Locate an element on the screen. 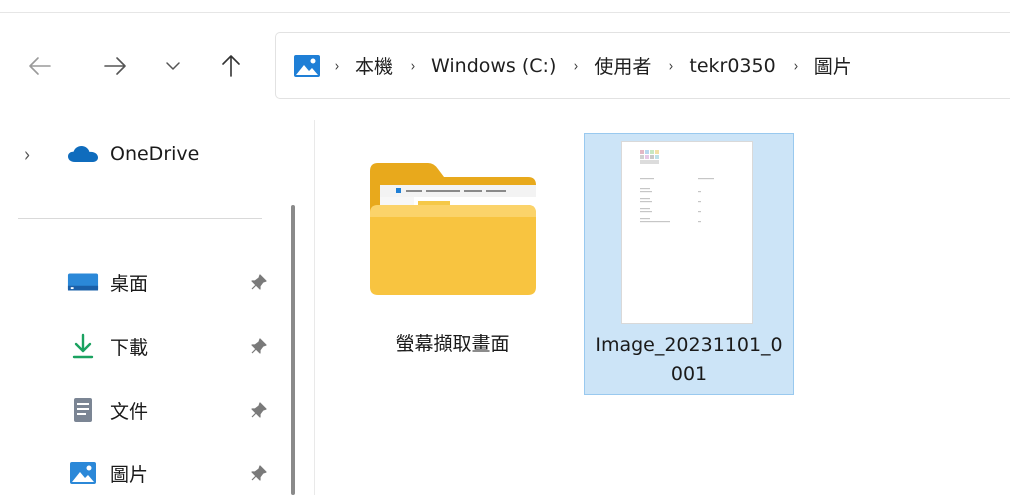 The height and width of the screenshot is (495, 1010). forward-button is located at coordinates (115, 66).